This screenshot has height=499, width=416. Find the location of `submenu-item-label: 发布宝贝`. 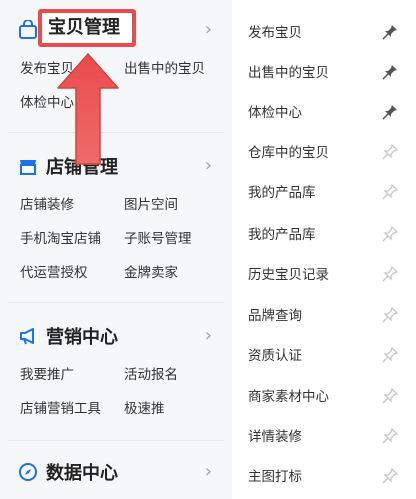

submenu-item-label: 发布宝贝 is located at coordinates (275, 33).